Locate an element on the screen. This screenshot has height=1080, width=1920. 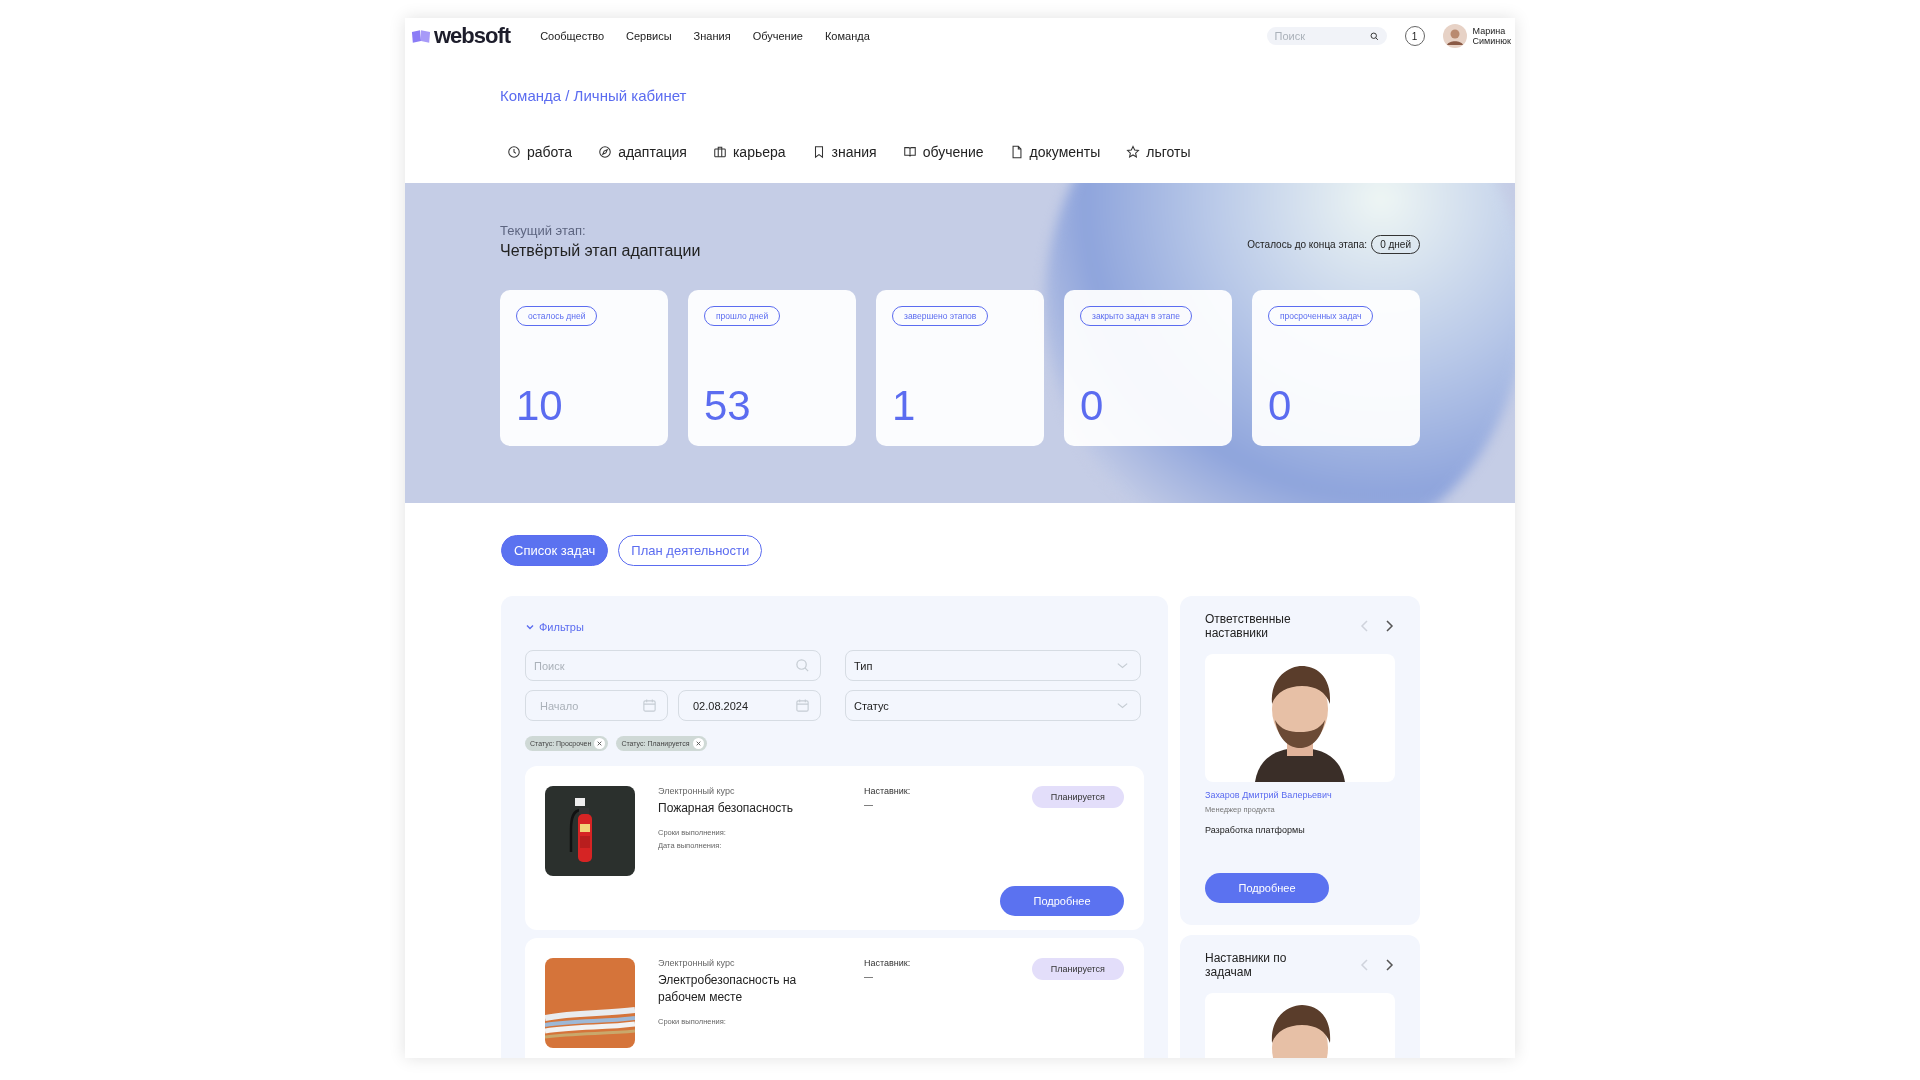
document-icon is located at coordinates (1016, 152).